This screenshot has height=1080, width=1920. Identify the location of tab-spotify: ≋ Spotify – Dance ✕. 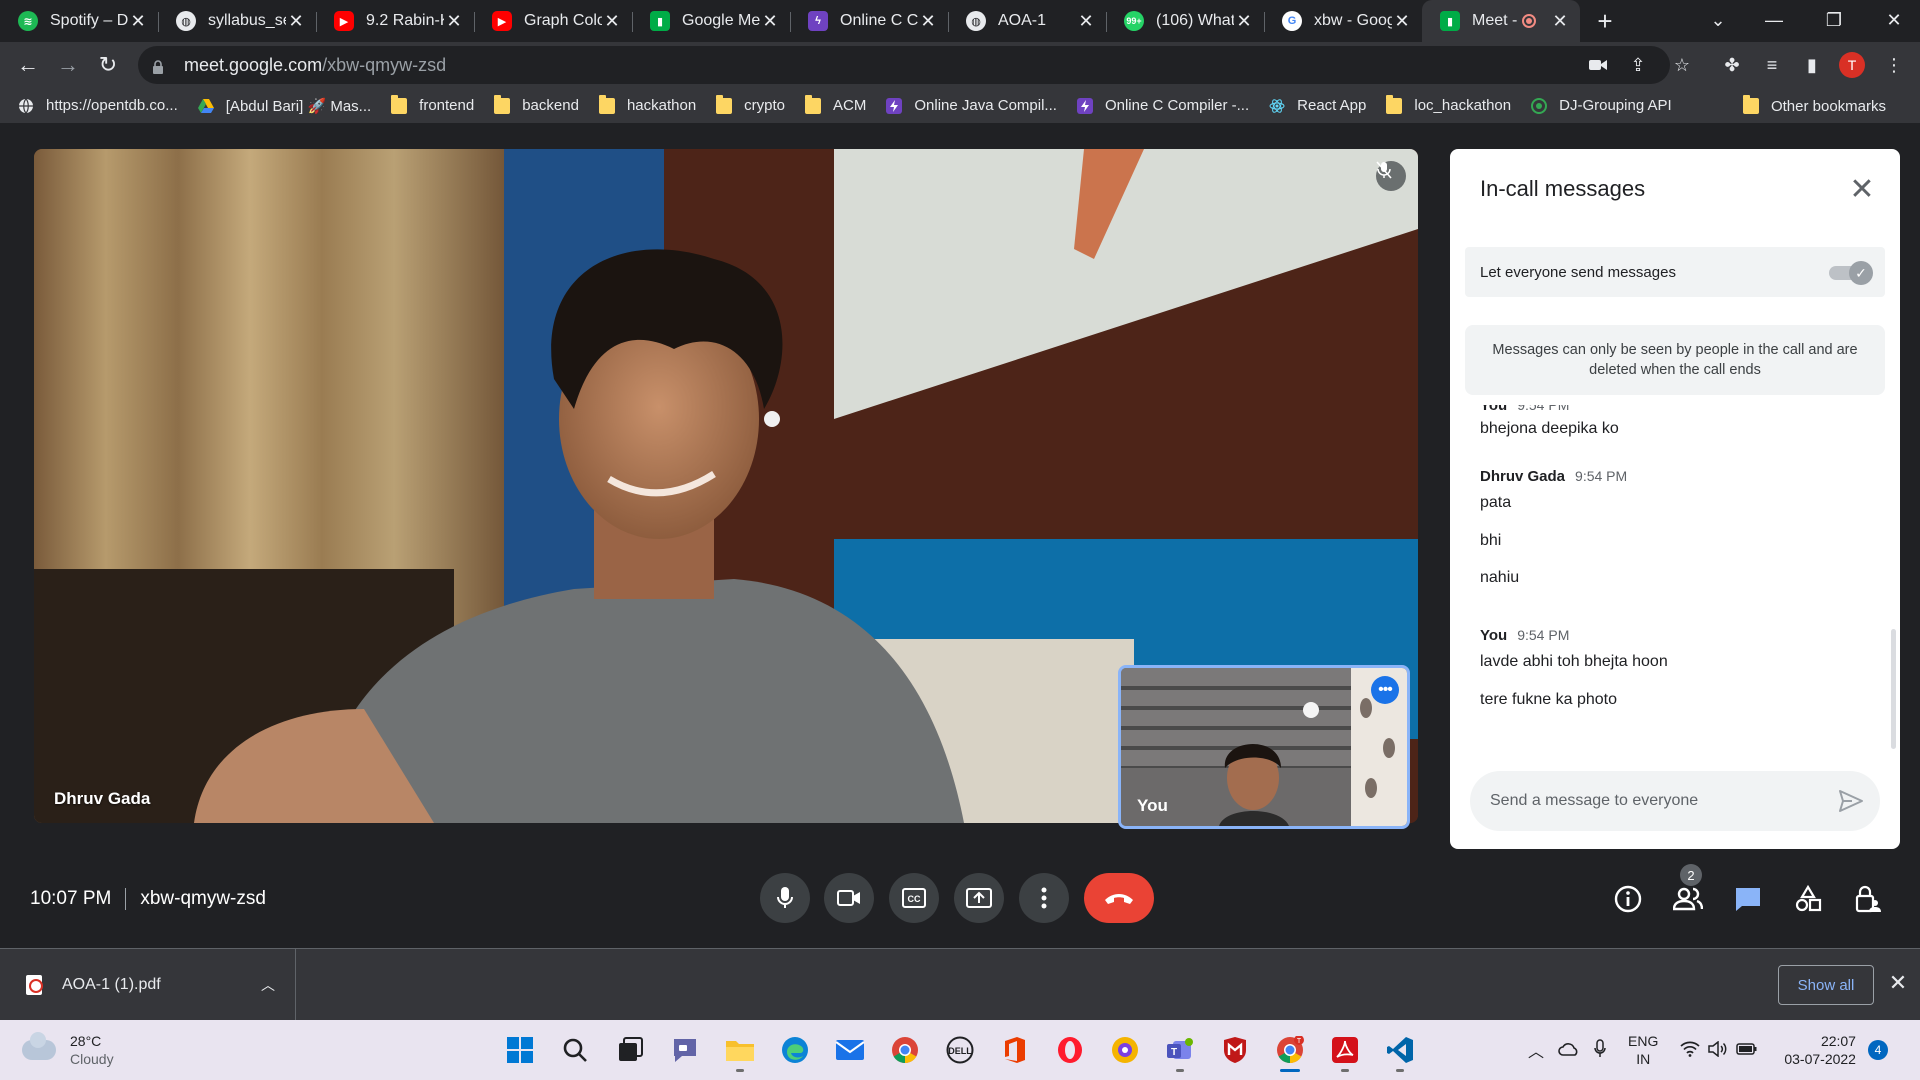
(79, 21).